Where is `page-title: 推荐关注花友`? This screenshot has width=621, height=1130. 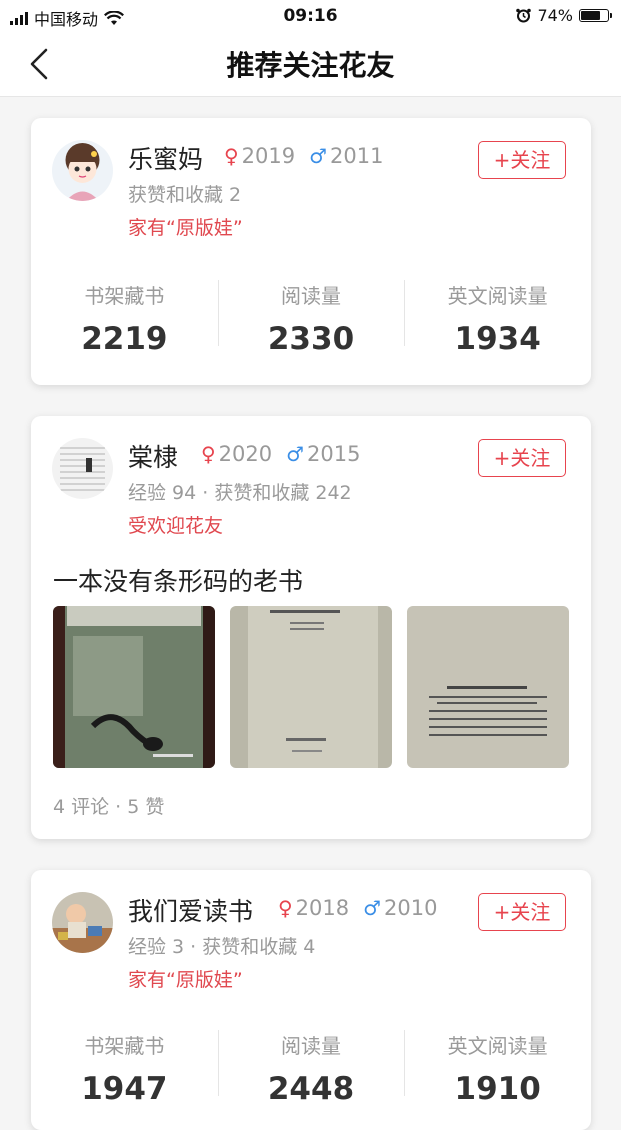
page-title: 推荐关注花友 is located at coordinates (310, 65).